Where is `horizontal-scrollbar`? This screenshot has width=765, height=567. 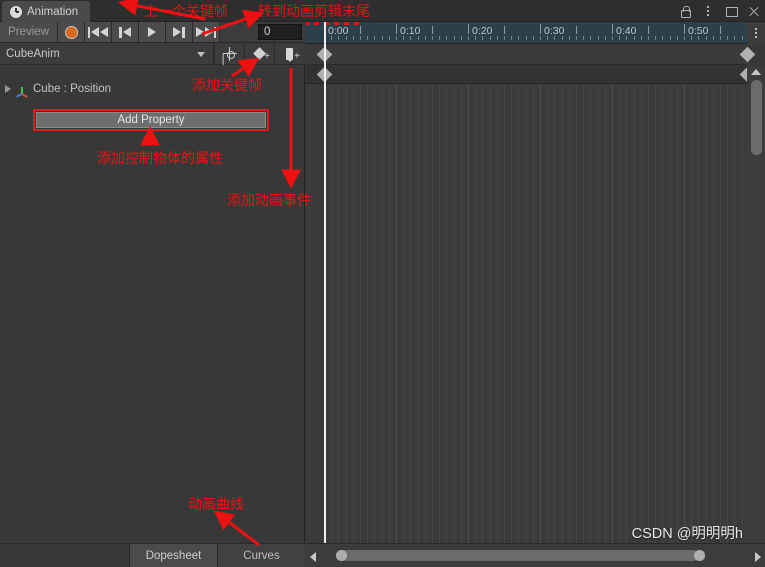 horizontal-scrollbar is located at coordinates (535, 555).